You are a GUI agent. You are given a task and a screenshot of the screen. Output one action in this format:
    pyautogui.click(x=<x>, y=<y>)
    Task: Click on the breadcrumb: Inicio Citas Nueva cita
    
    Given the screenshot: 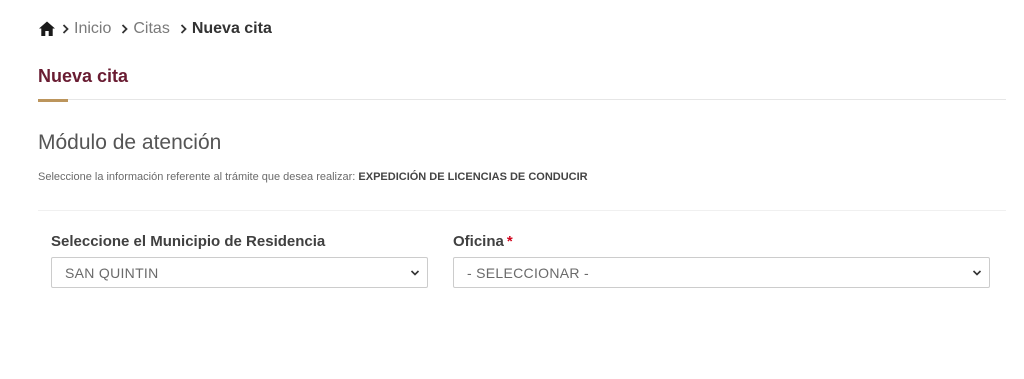 What is the action you would take?
    pyautogui.click(x=160, y=29)
    